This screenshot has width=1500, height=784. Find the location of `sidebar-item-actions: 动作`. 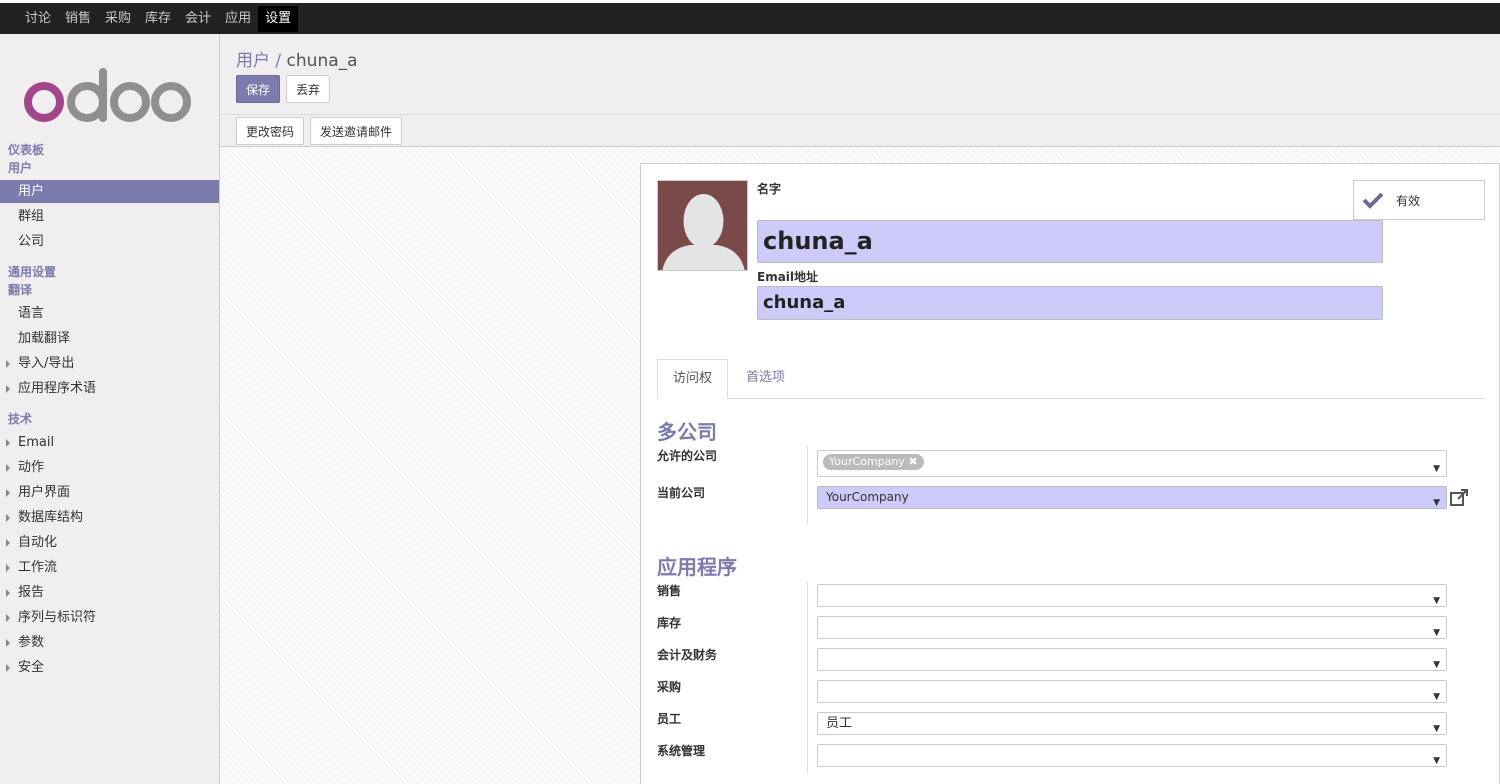

sidebar-item-actions: 动作 is located at coordinates (109, 467).